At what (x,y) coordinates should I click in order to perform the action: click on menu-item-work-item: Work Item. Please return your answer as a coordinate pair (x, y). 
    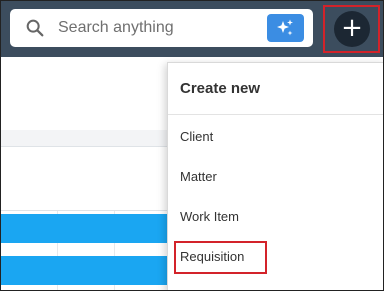
    Looking at the image, I should click on (275, 217).